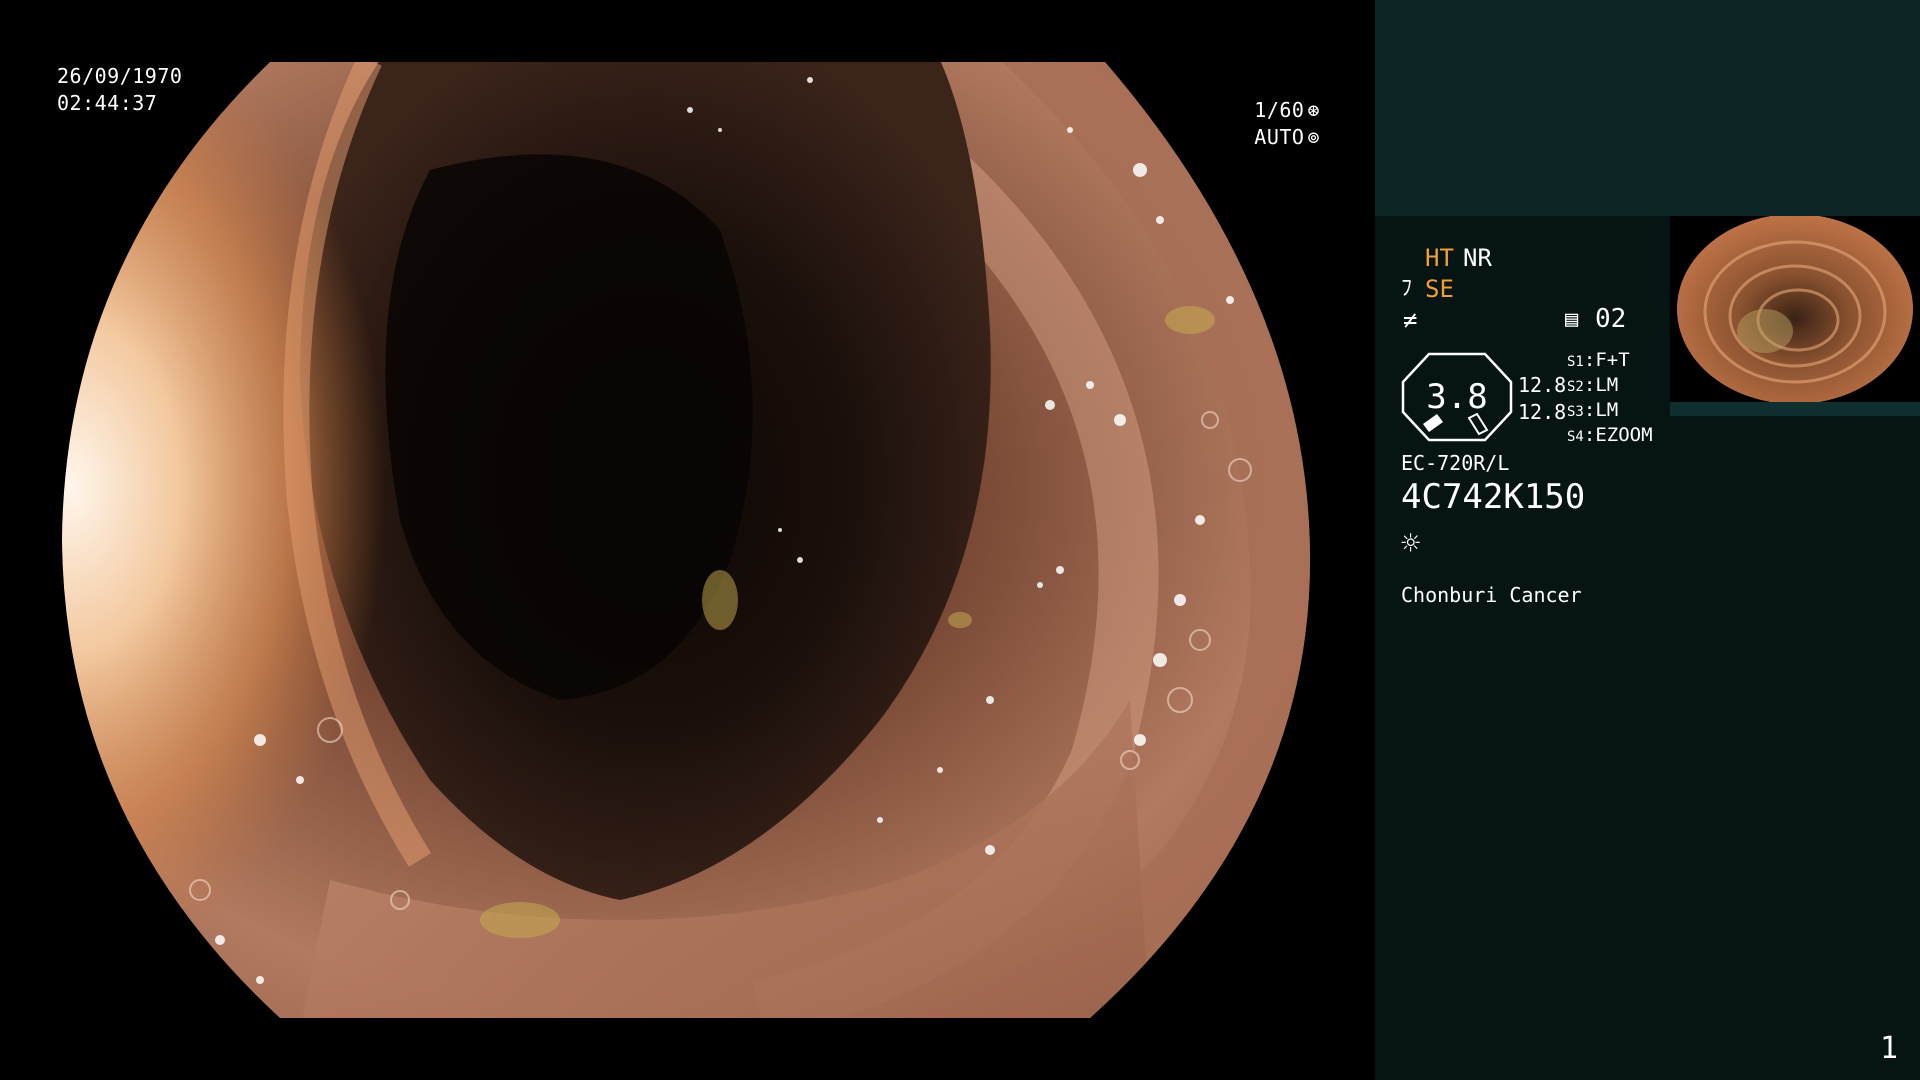 The image size is (1920, 1080). Describe the element at coordinates (1410, 320) in the screenshot. I see `enhancement-icon: ≠` at that location.